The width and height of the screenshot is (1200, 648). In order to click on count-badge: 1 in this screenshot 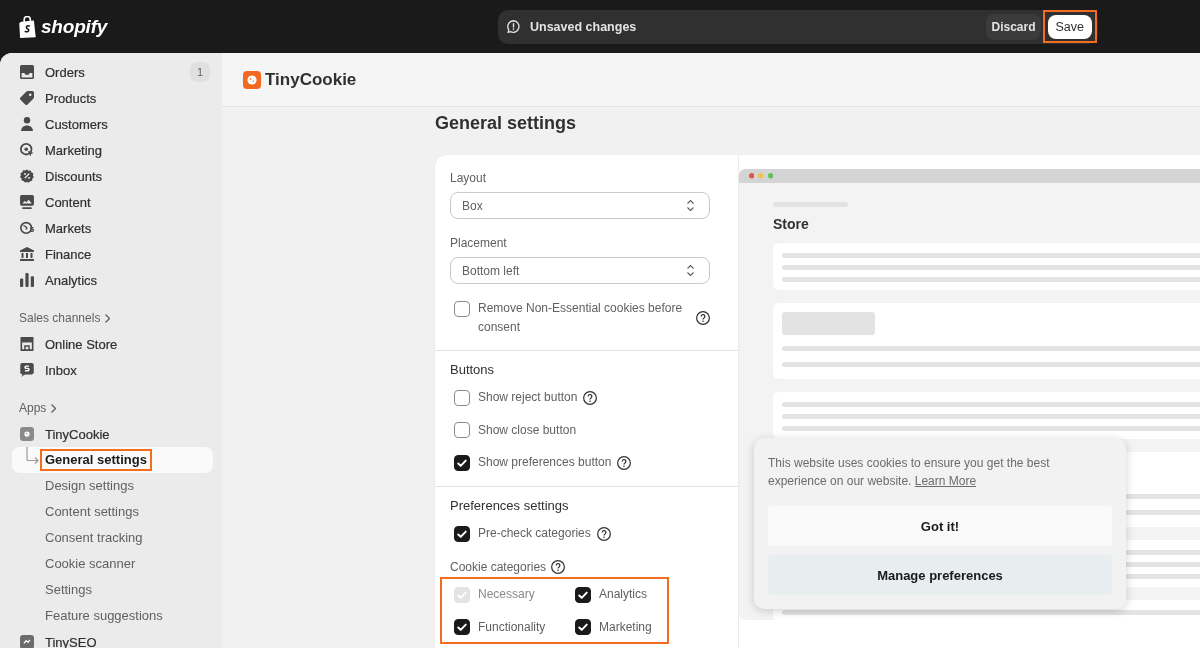, I will do `click(200, 72)`.